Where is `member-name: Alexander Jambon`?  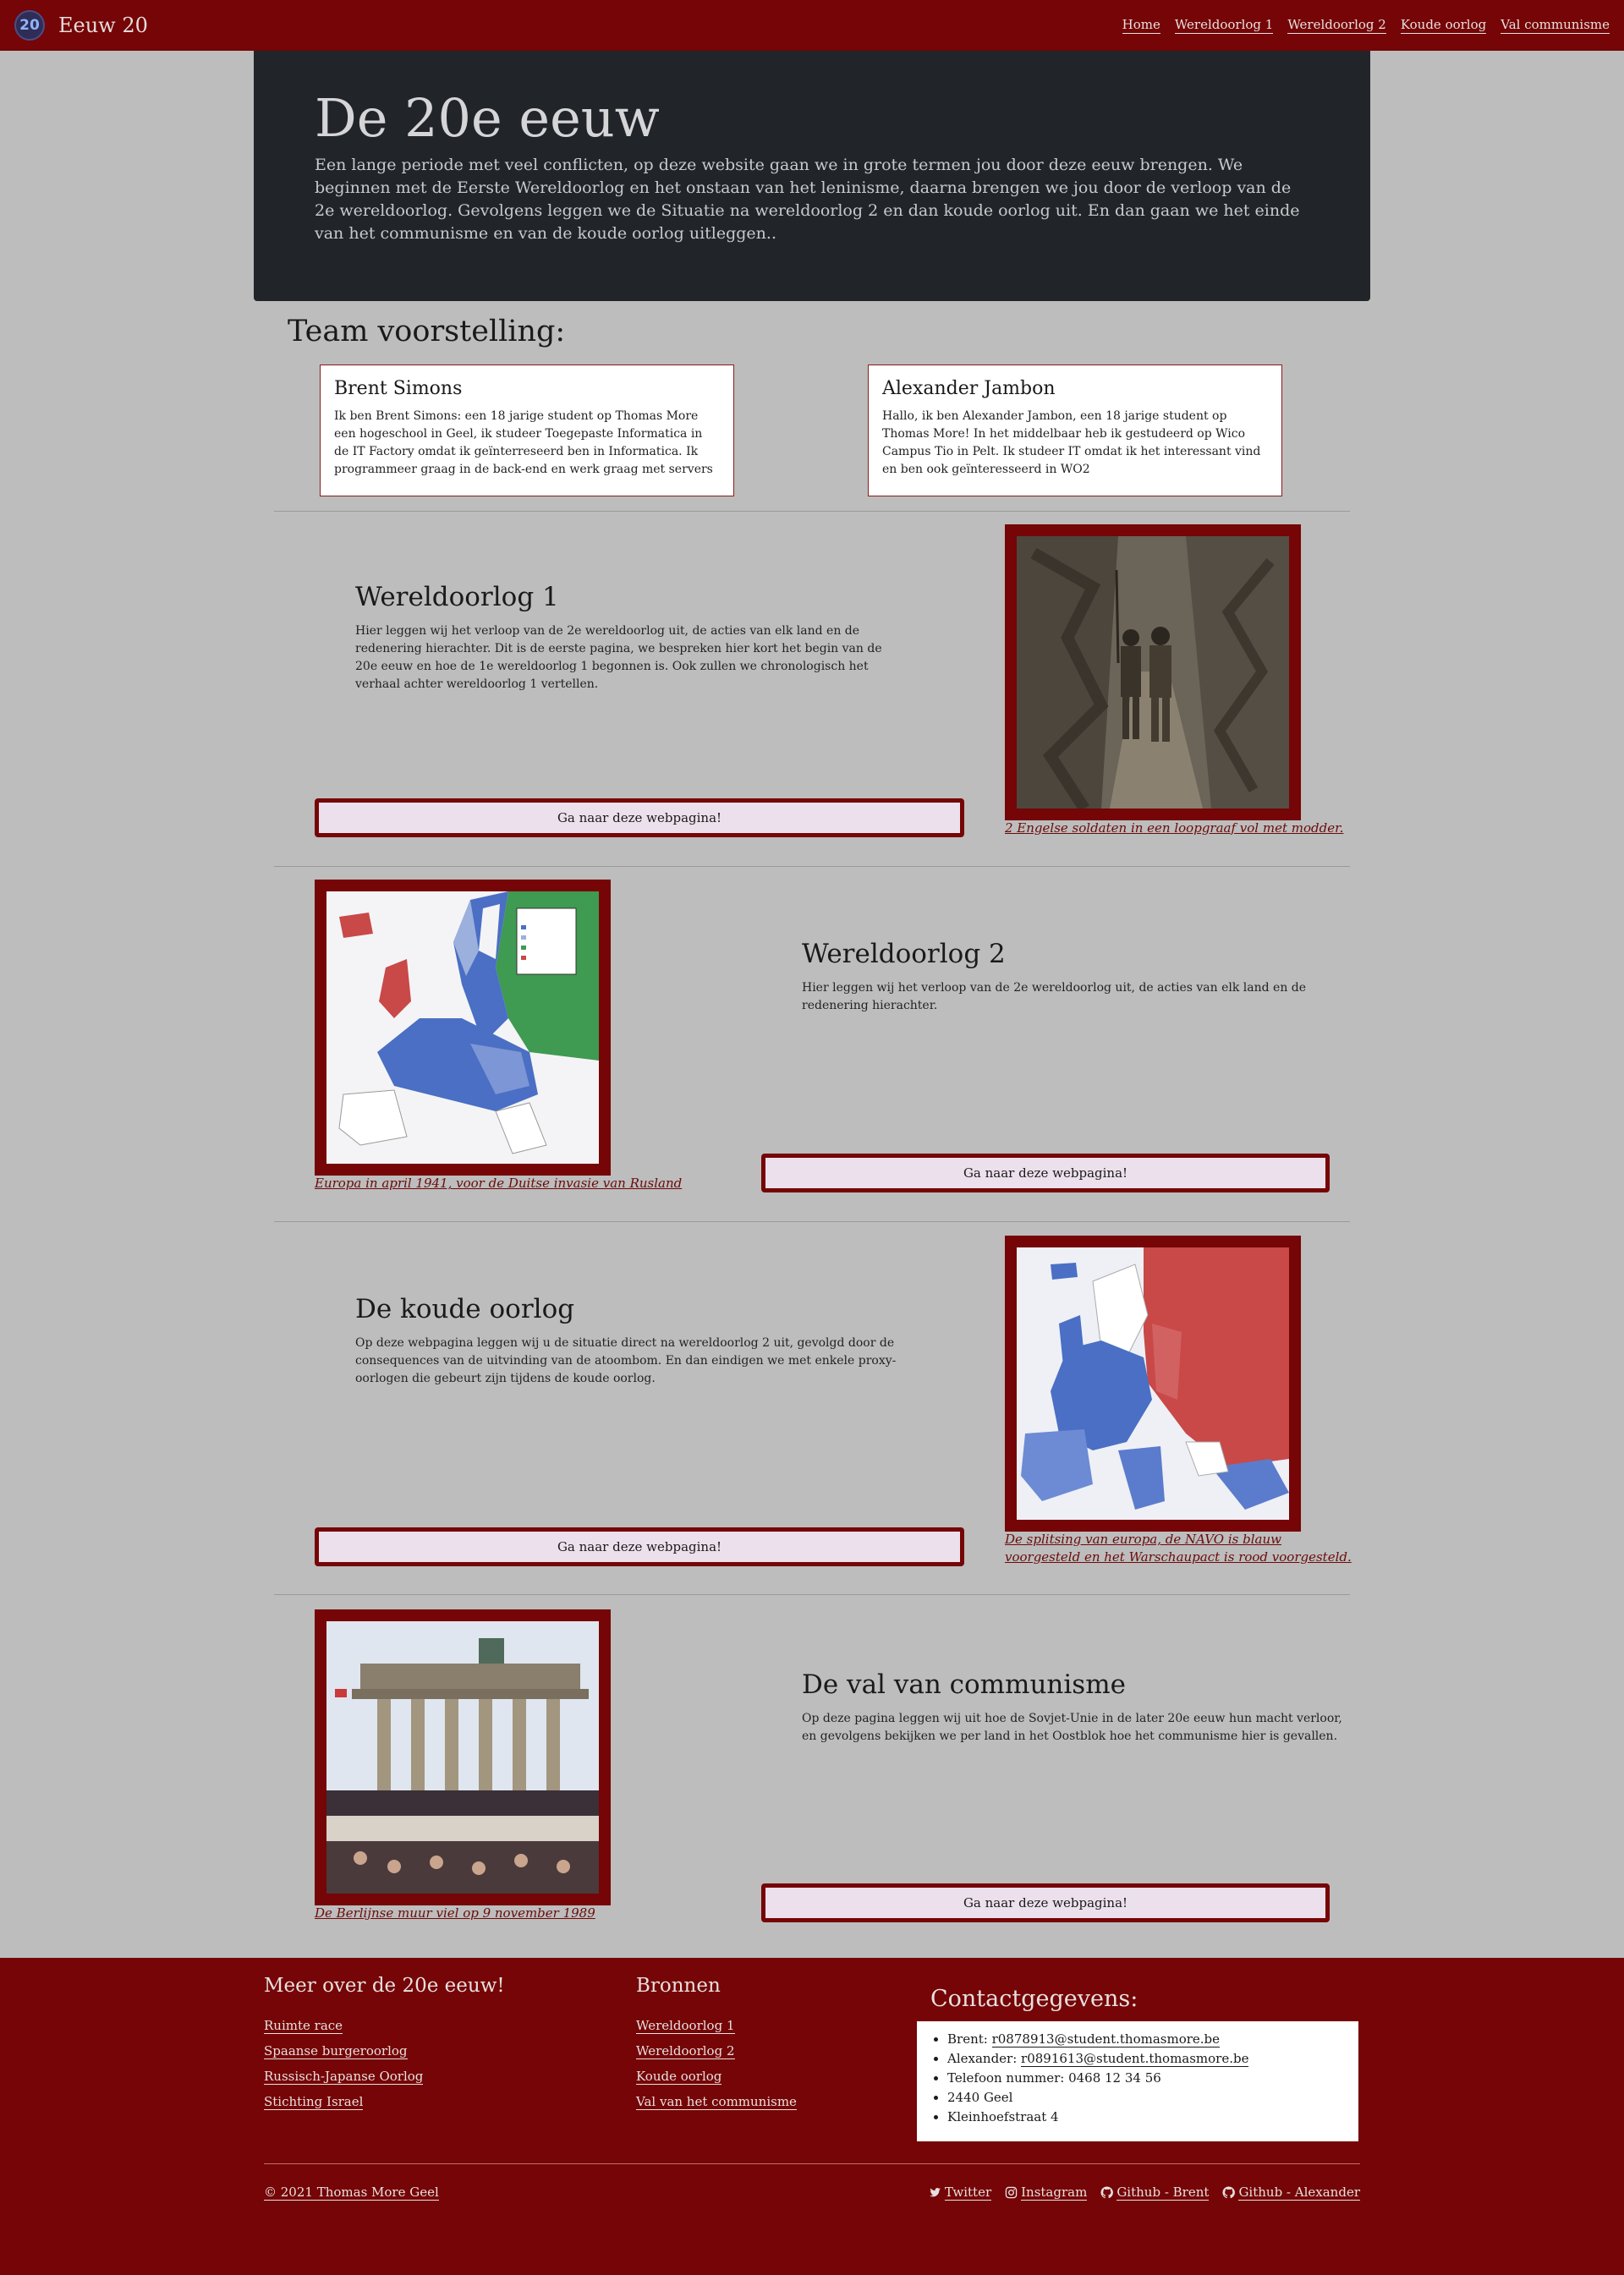
member-name: Alexander Jambon is located at coordinates (969, 388).